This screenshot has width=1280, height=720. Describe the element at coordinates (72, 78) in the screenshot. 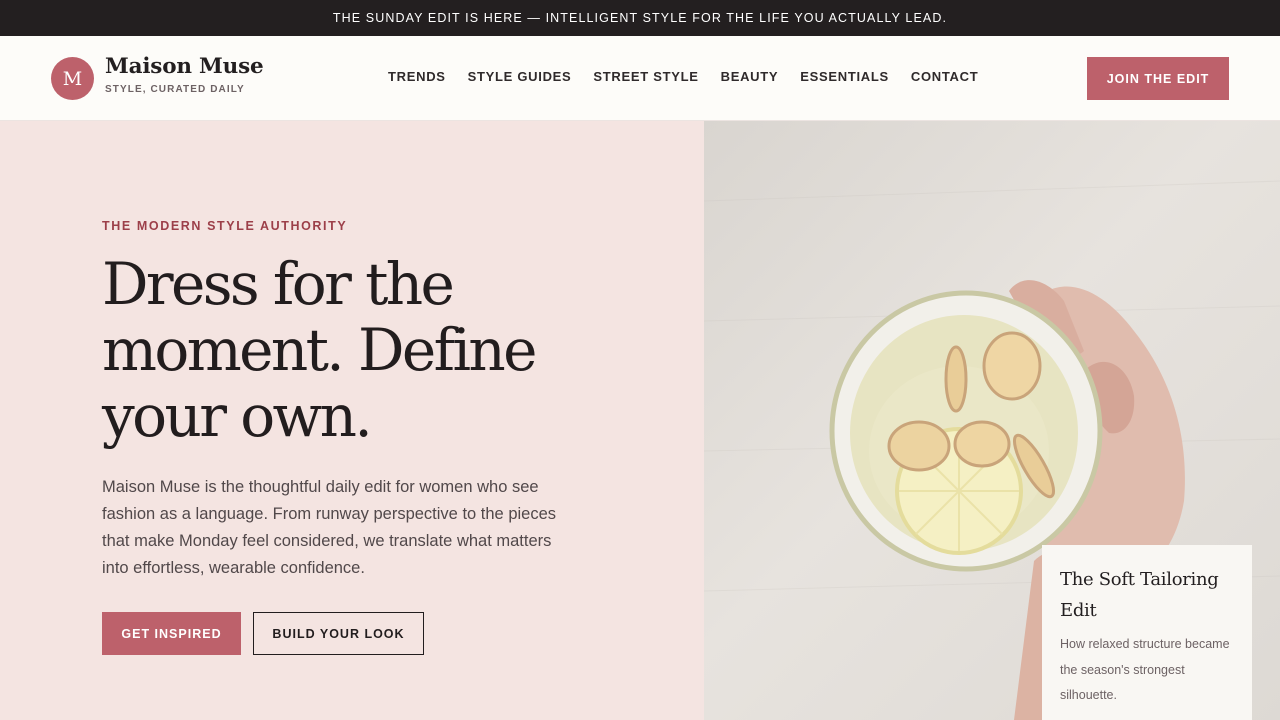

I see `logo-mark-icon: M` at that location.